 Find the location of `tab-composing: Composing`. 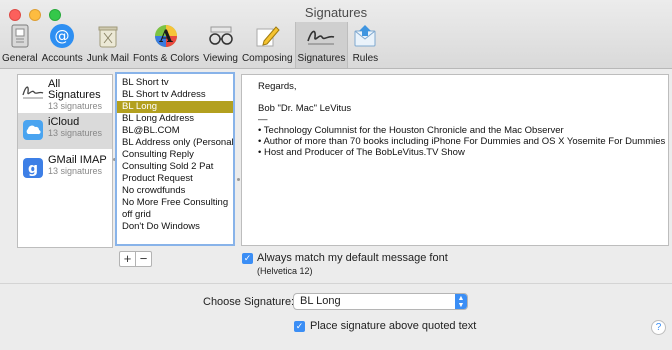

tab-composing: Composing is located at coordinates (267, 45).